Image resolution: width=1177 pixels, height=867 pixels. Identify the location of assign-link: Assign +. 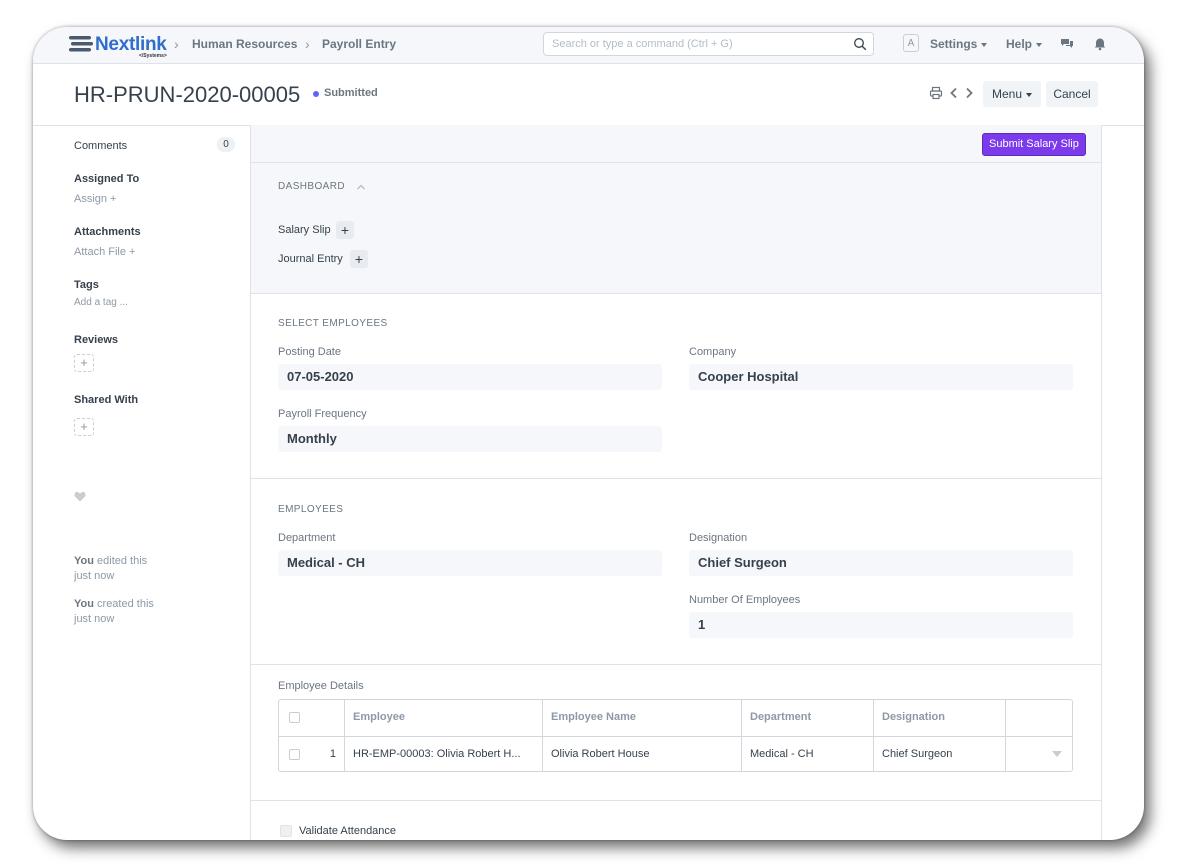
(95, 199).